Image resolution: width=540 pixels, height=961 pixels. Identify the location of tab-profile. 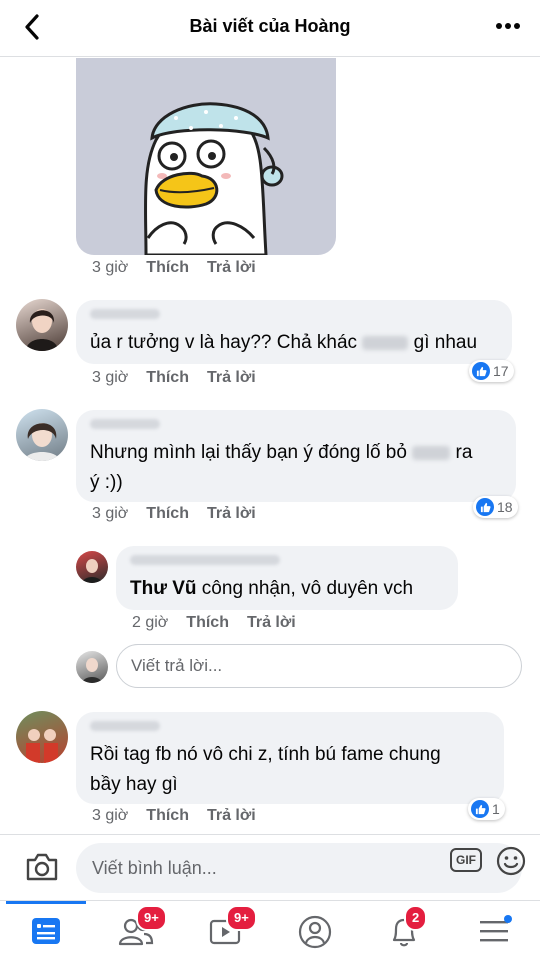
(314, 931).